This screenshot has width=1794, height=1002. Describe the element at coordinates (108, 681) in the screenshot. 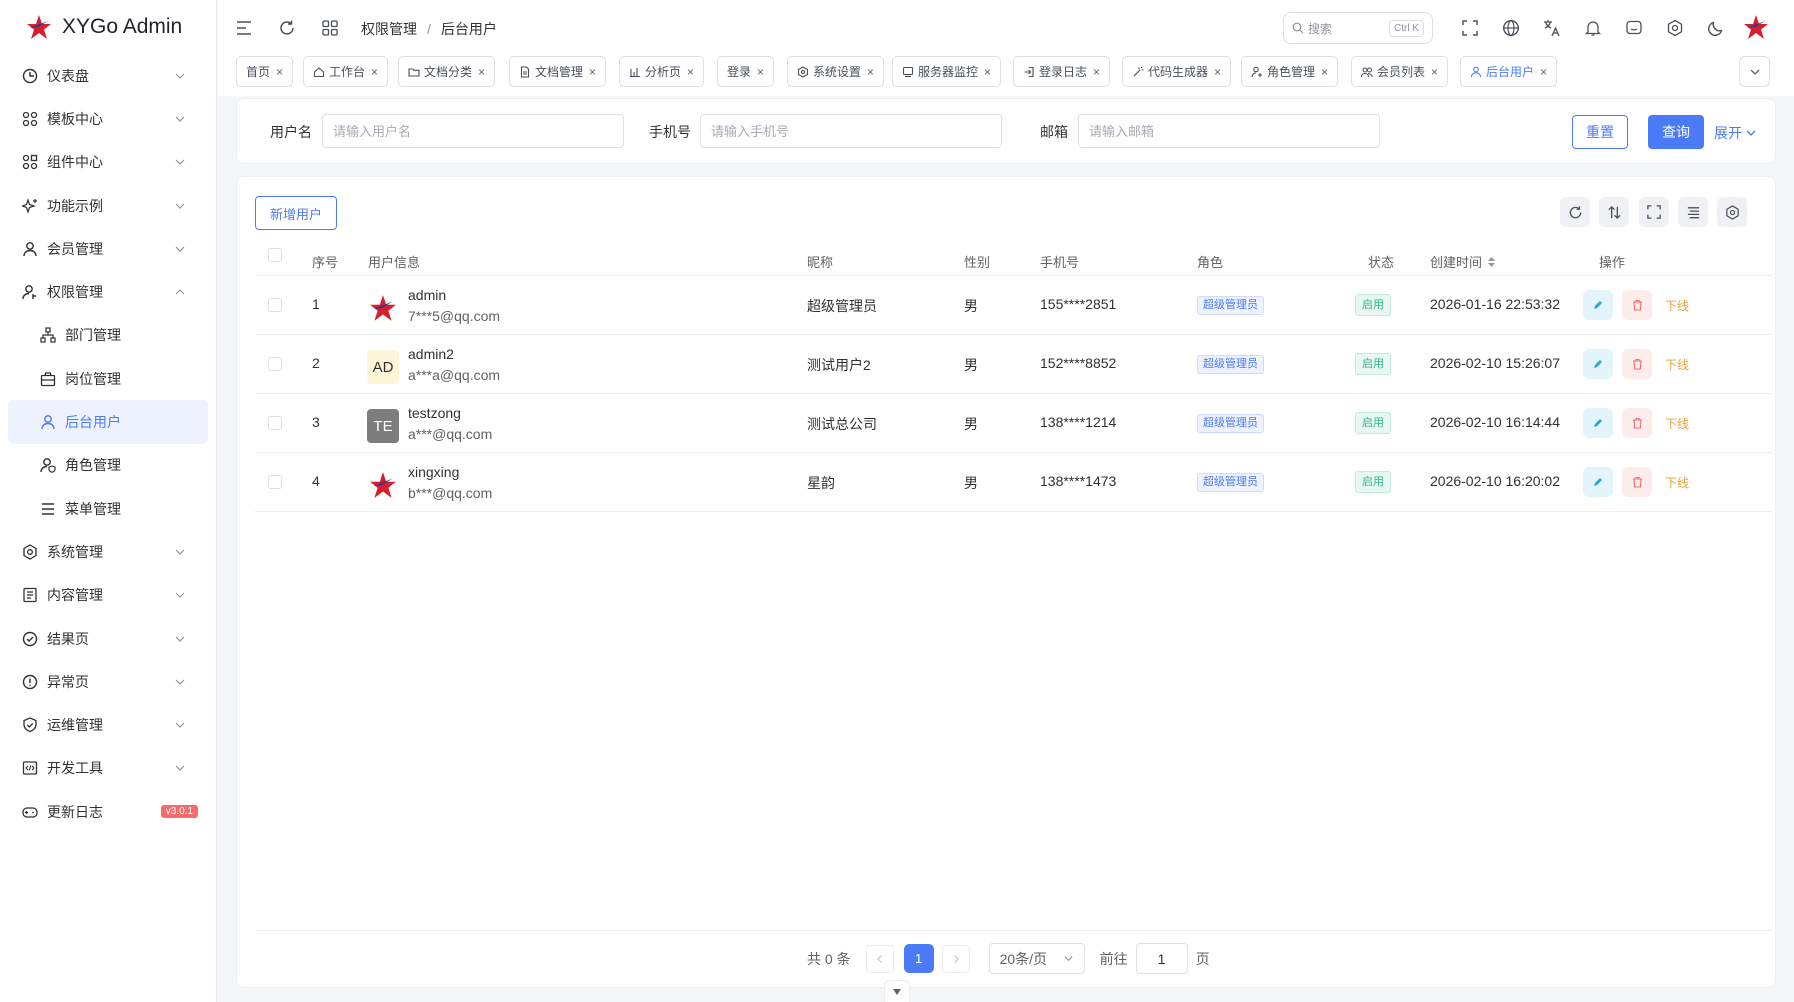

I see `sidebar-item-exception: 异常页` at that location.